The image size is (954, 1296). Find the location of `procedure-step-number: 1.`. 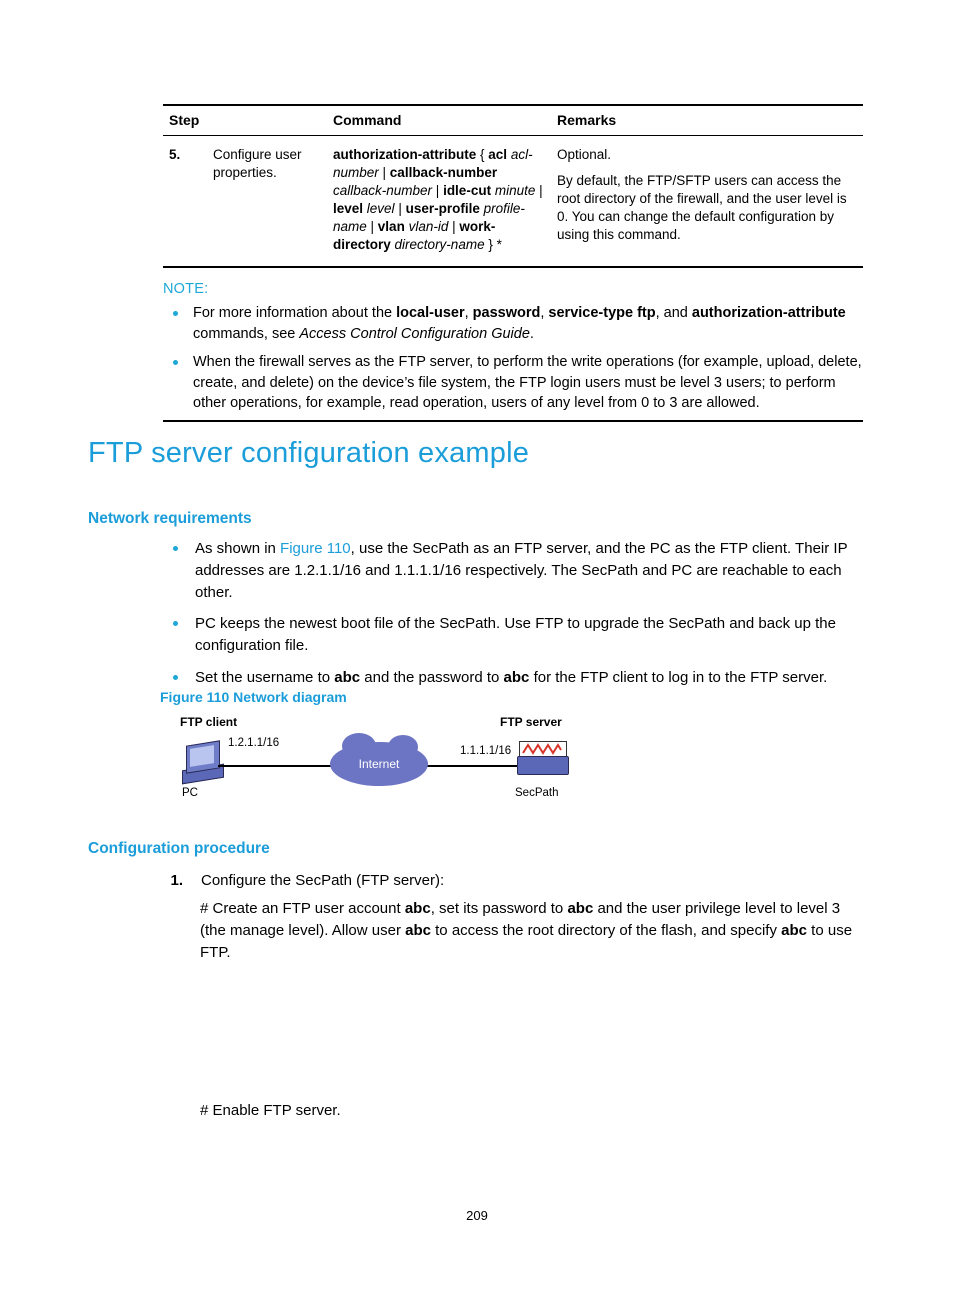

procedure-step-number: 1. is located at coordinates (176, 880).